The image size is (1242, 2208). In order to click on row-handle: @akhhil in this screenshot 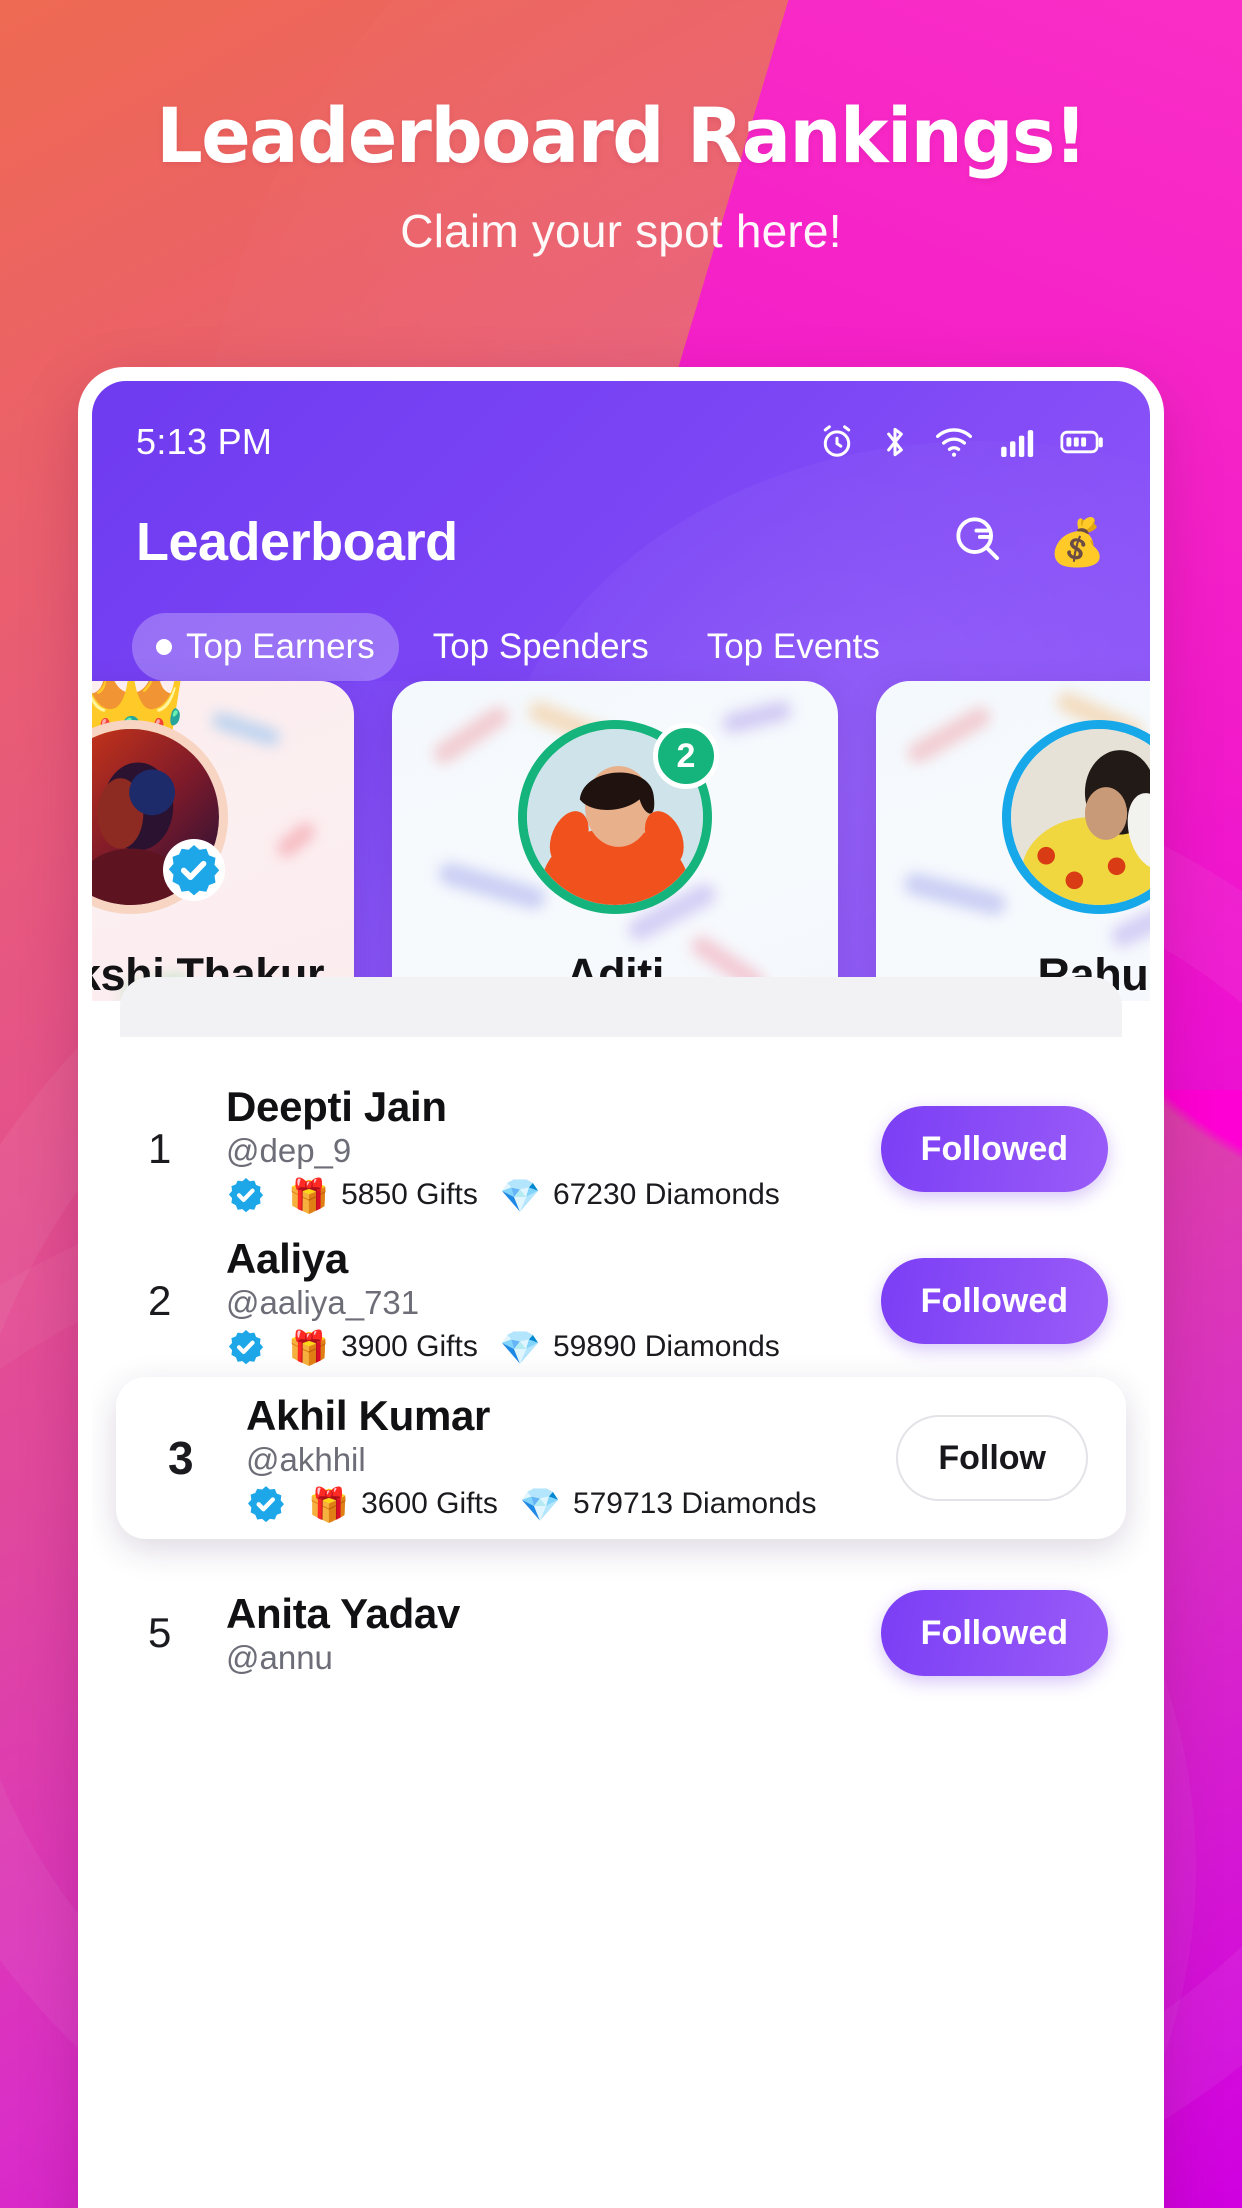, I will do `click(306, 1459)`.